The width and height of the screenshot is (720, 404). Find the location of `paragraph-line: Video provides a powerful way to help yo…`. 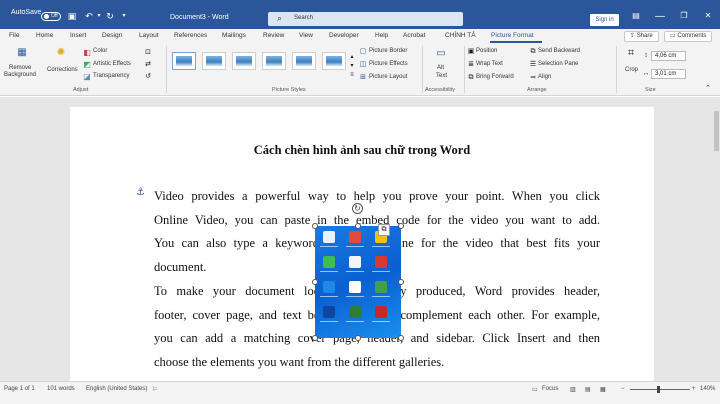

paragraph-line: Video provides a powerful way to help yo… is located at coordinates (377, 197).